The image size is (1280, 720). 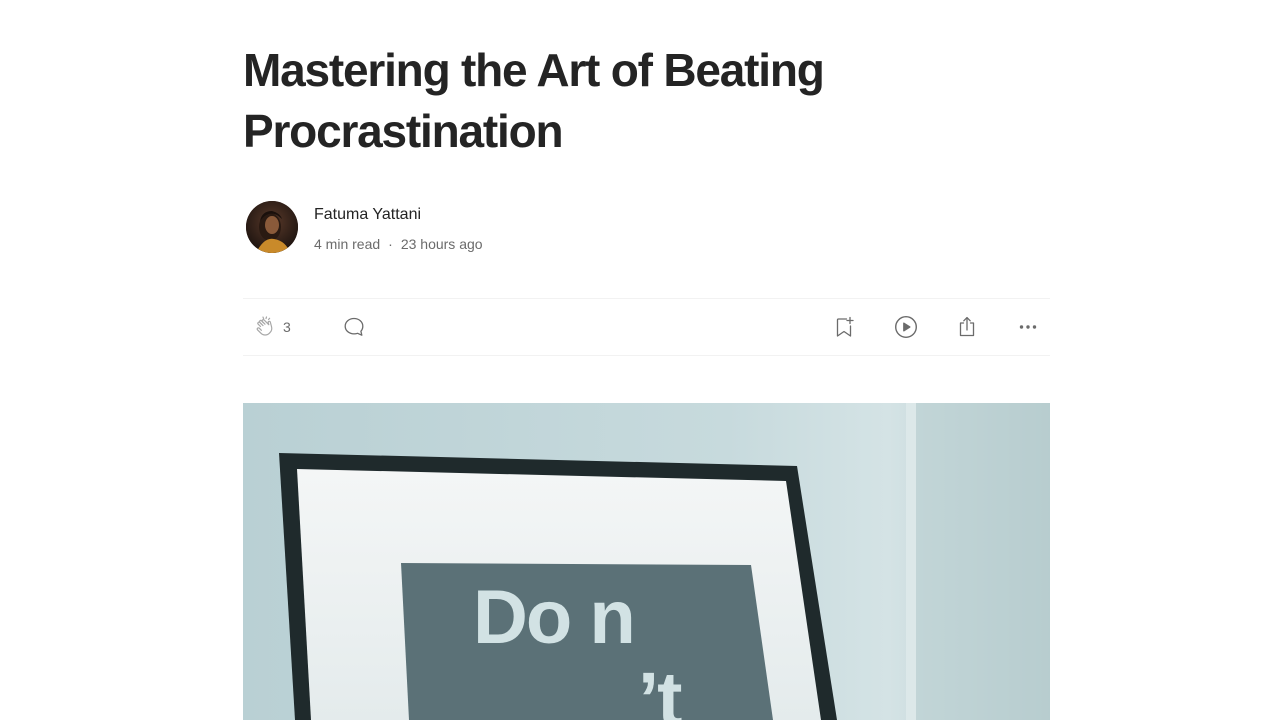 What do you see at coordinates (367, 215) in the screenshot?
I see `author-name: Fatuma Yattani` at bounding box center [367, 215].